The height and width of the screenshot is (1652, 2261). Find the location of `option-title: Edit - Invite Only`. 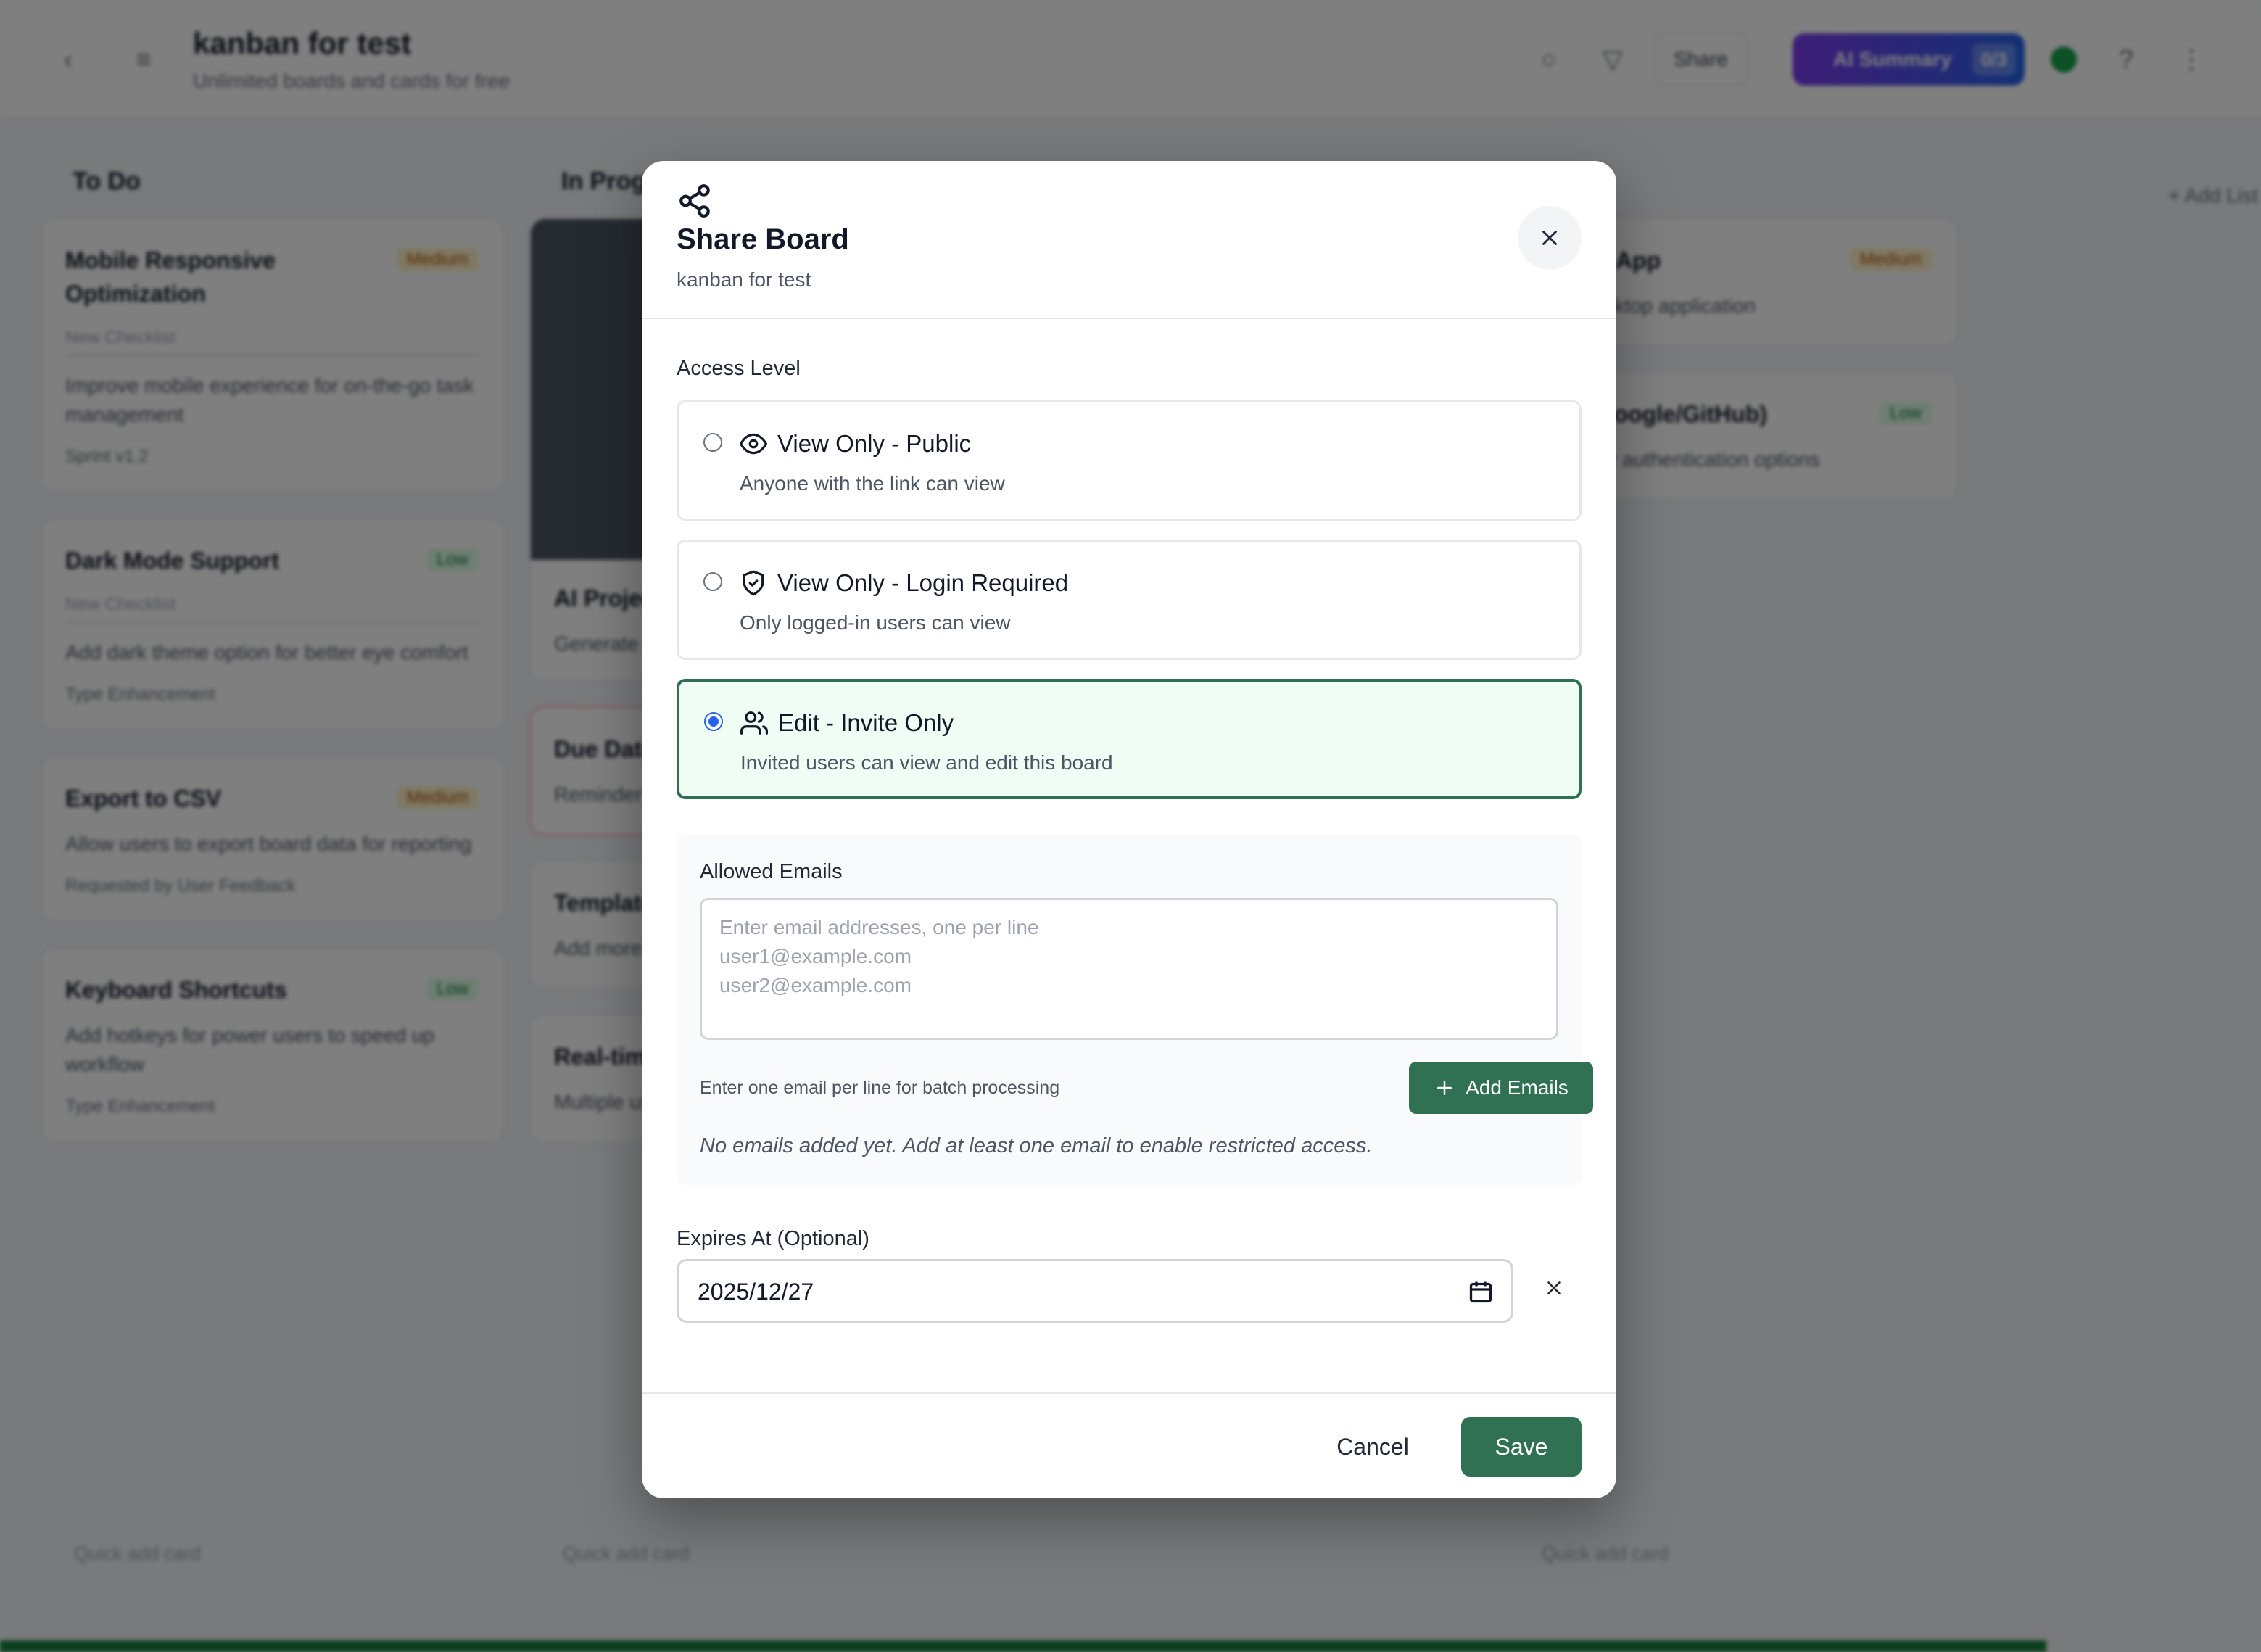

option-title: Edit - Invite Only is located at coordinates (866, 722).